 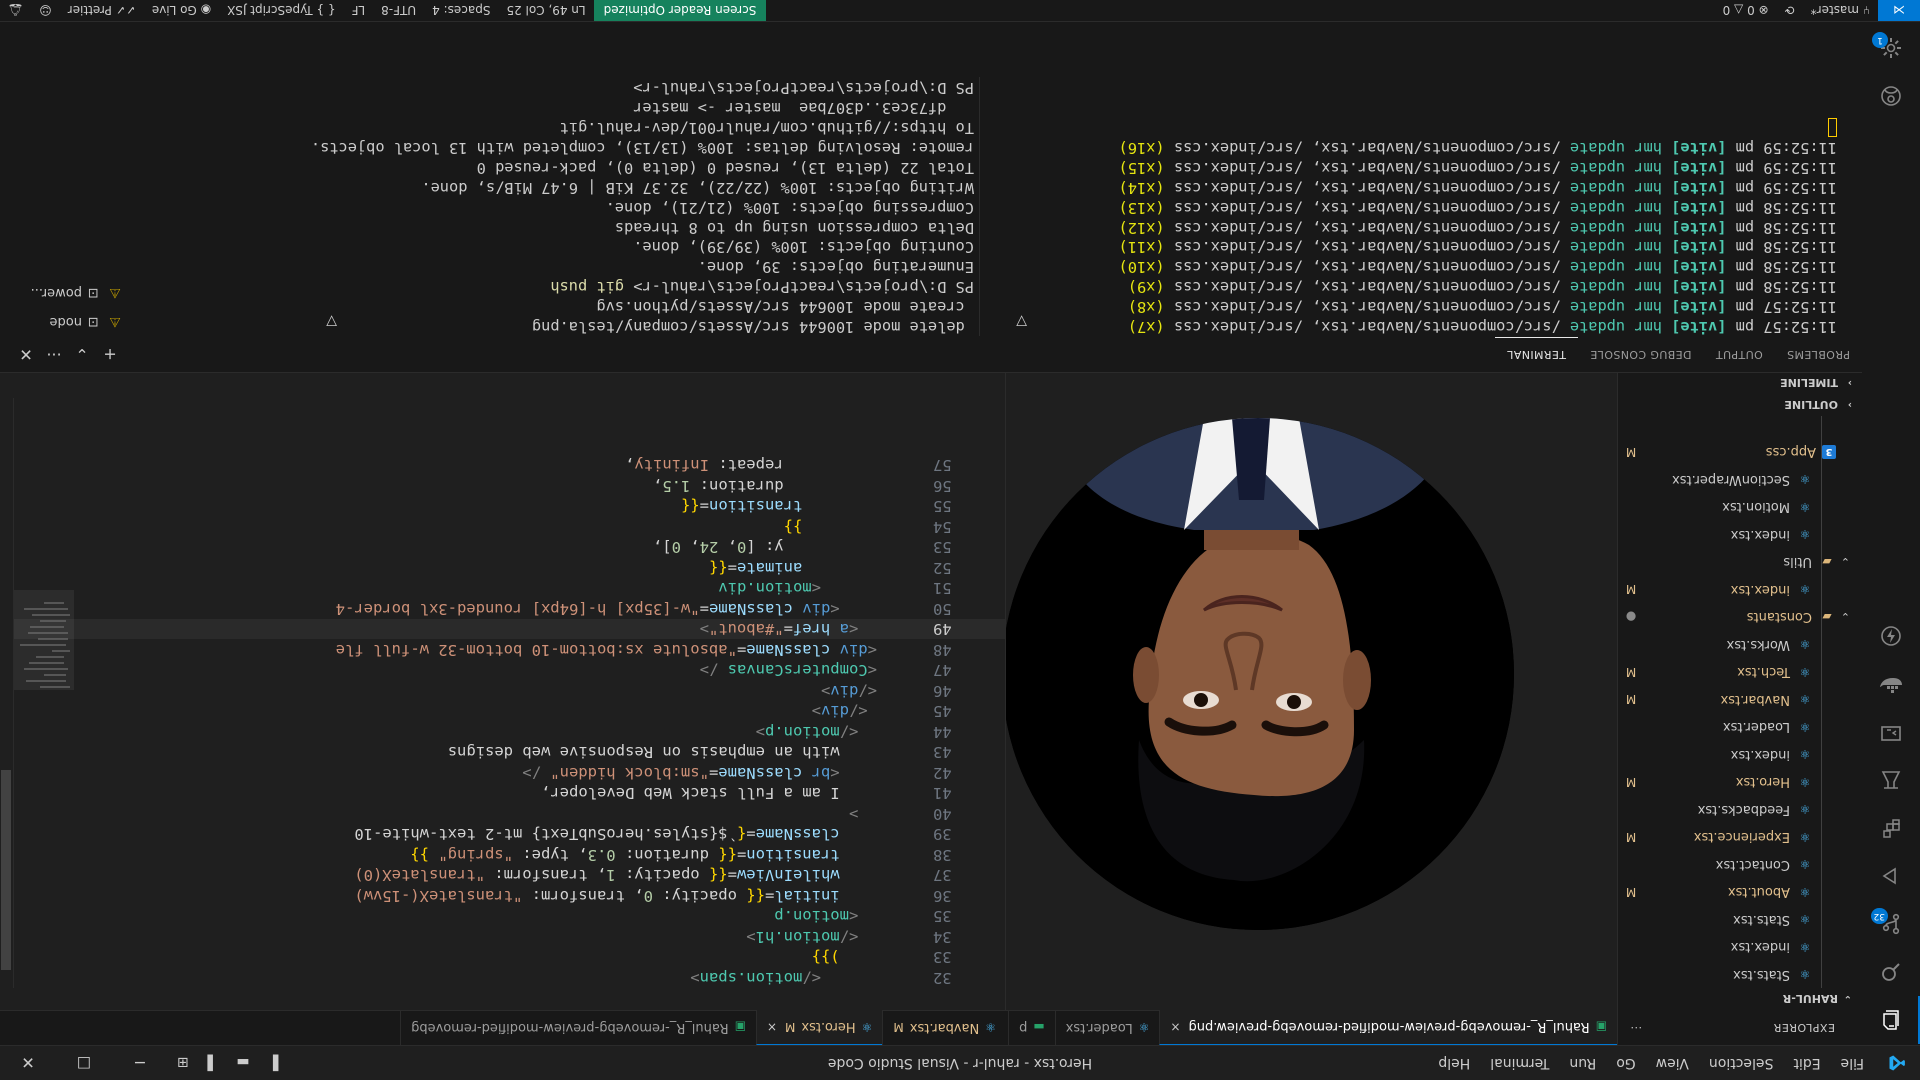 What do you see at coordinates (680, 10) in the screenshot?
I see `screen-reader-status: Screen Reader Optimized` at bounding box center [680, 10].